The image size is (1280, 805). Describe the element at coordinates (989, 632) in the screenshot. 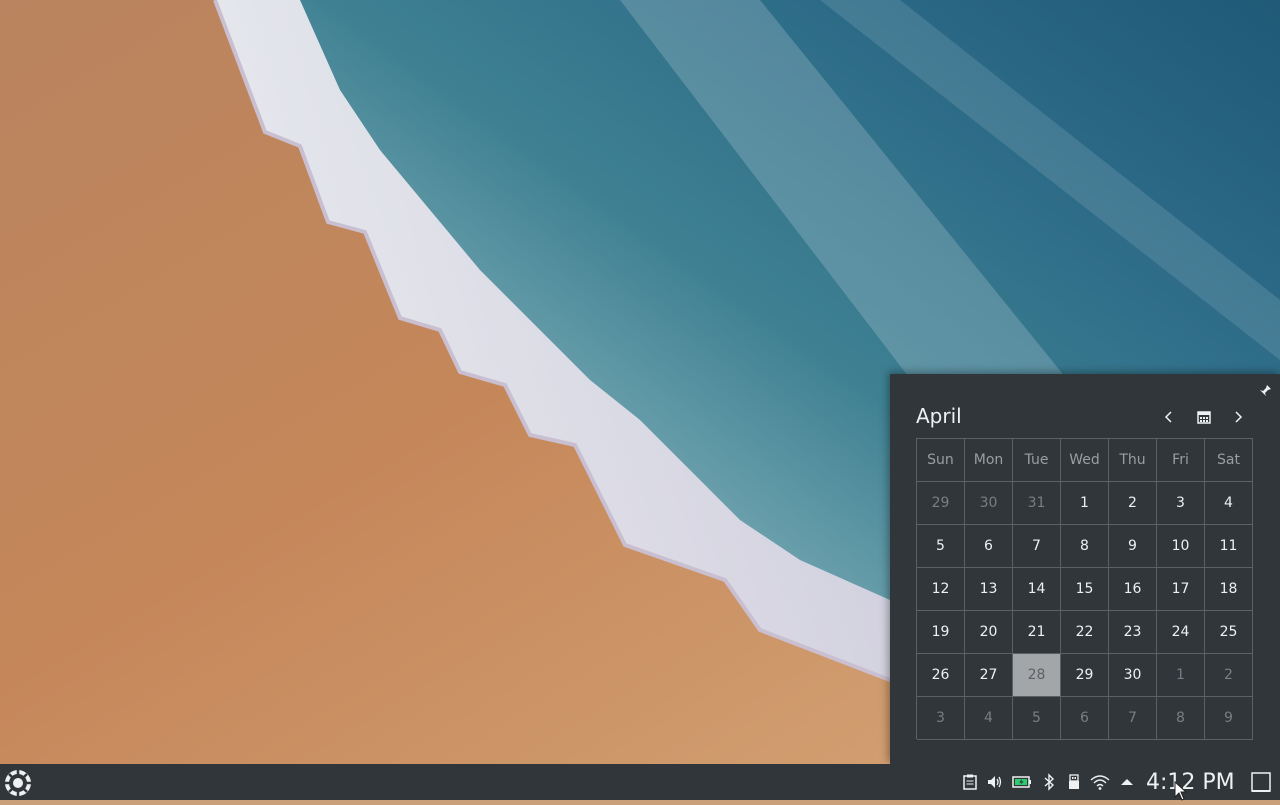

I see `calendar-day: 20` at that location.